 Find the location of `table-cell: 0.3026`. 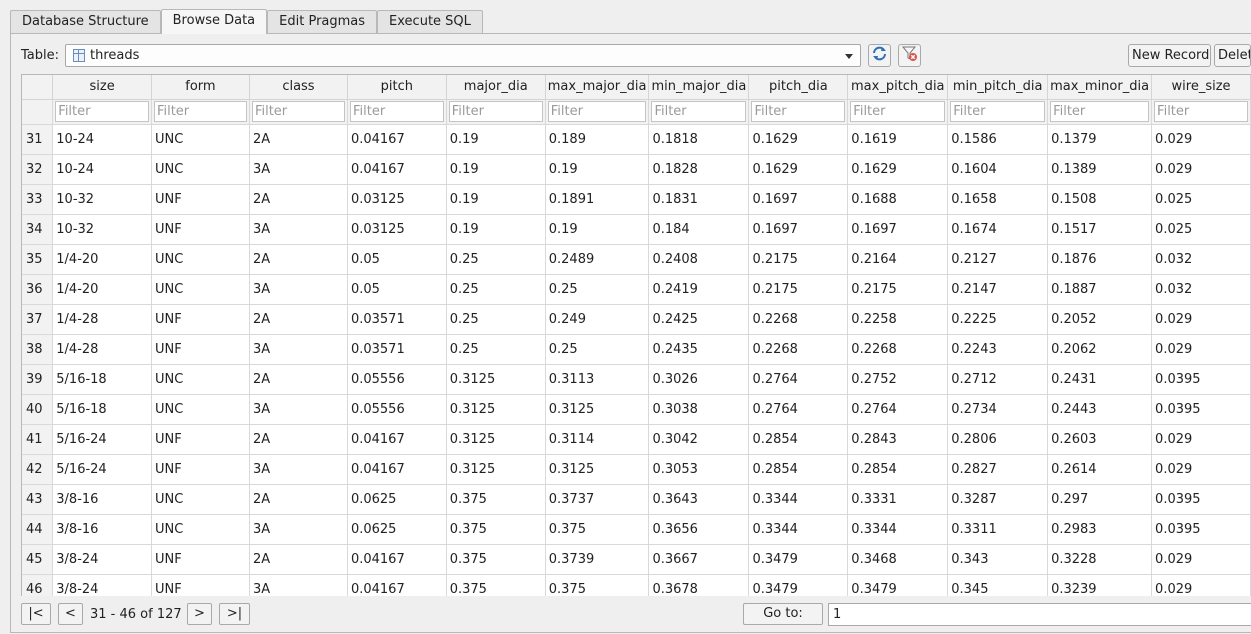

table-cell: 0.3026 is located at coordinates (699, 379).